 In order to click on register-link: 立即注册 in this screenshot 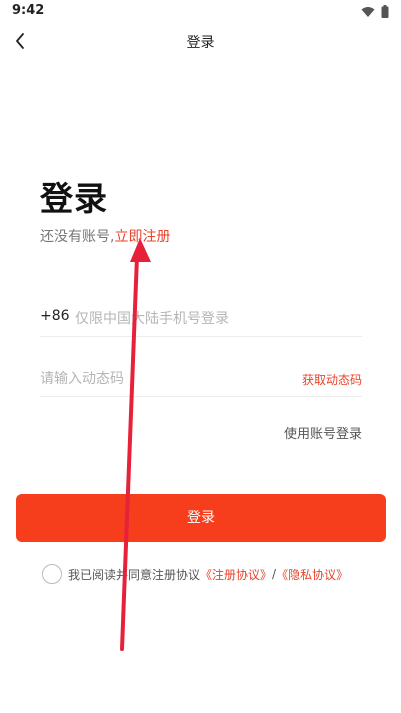, I will do `click(142, 237)`.